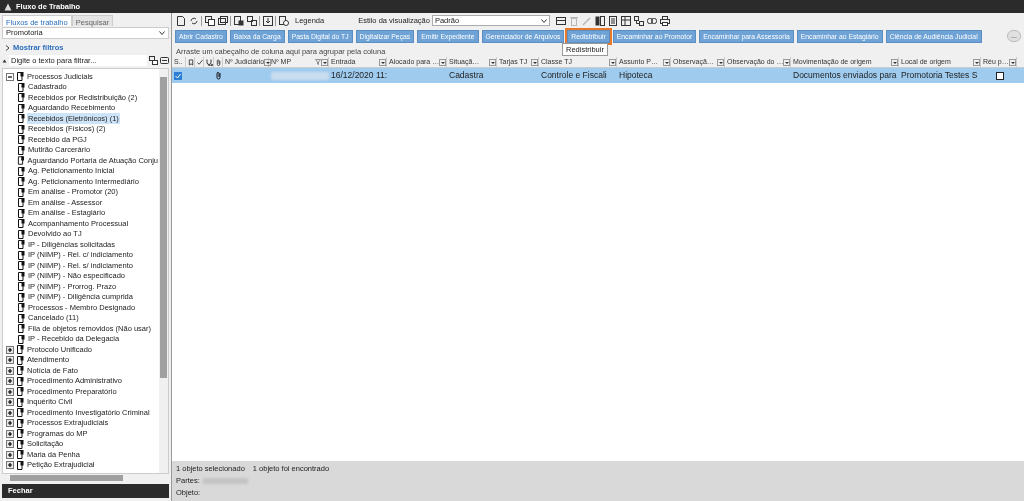 This screenshot has height=501, width=1024. Describe the element at coordinates (939, 75) in the screenshot. I see `table-cell: Promotoria Testes S` at that location.